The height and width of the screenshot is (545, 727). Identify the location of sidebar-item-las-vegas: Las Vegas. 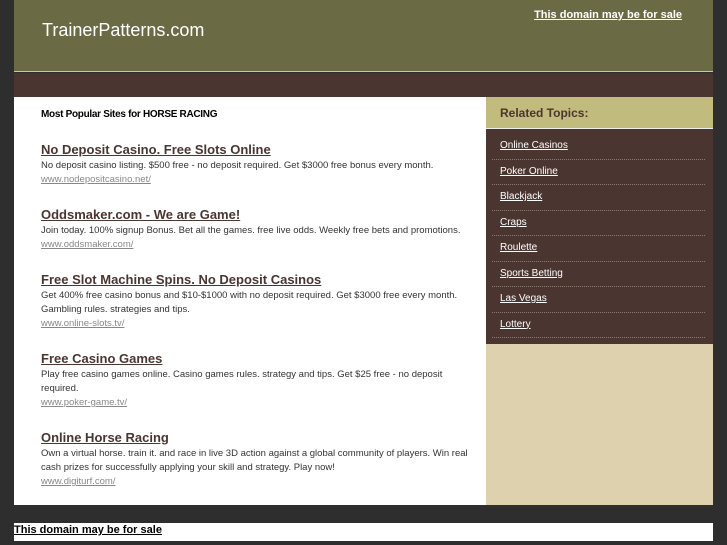
(598, 300).